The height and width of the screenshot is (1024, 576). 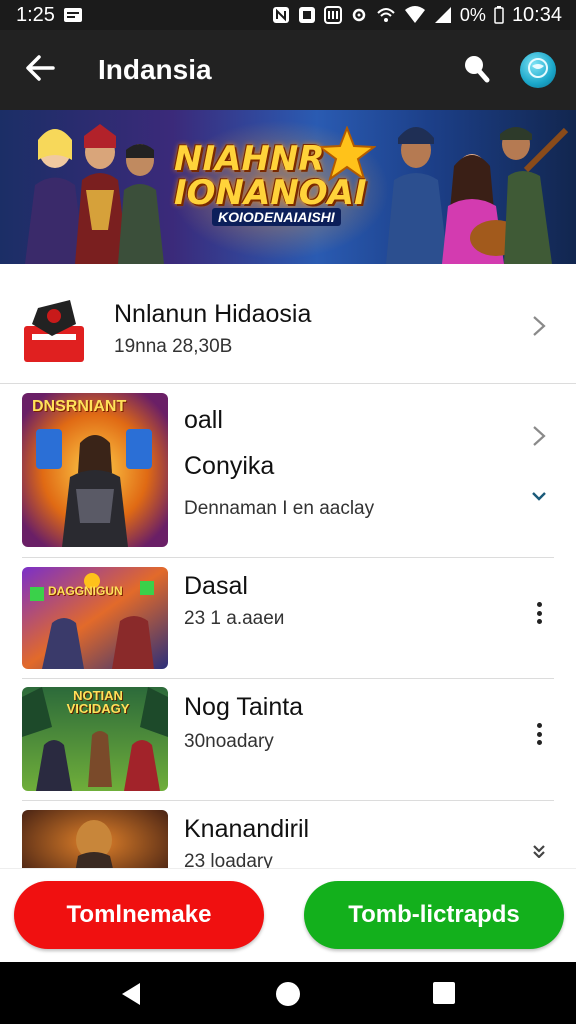 I want to click on back-button, so click(x=40, y=70).